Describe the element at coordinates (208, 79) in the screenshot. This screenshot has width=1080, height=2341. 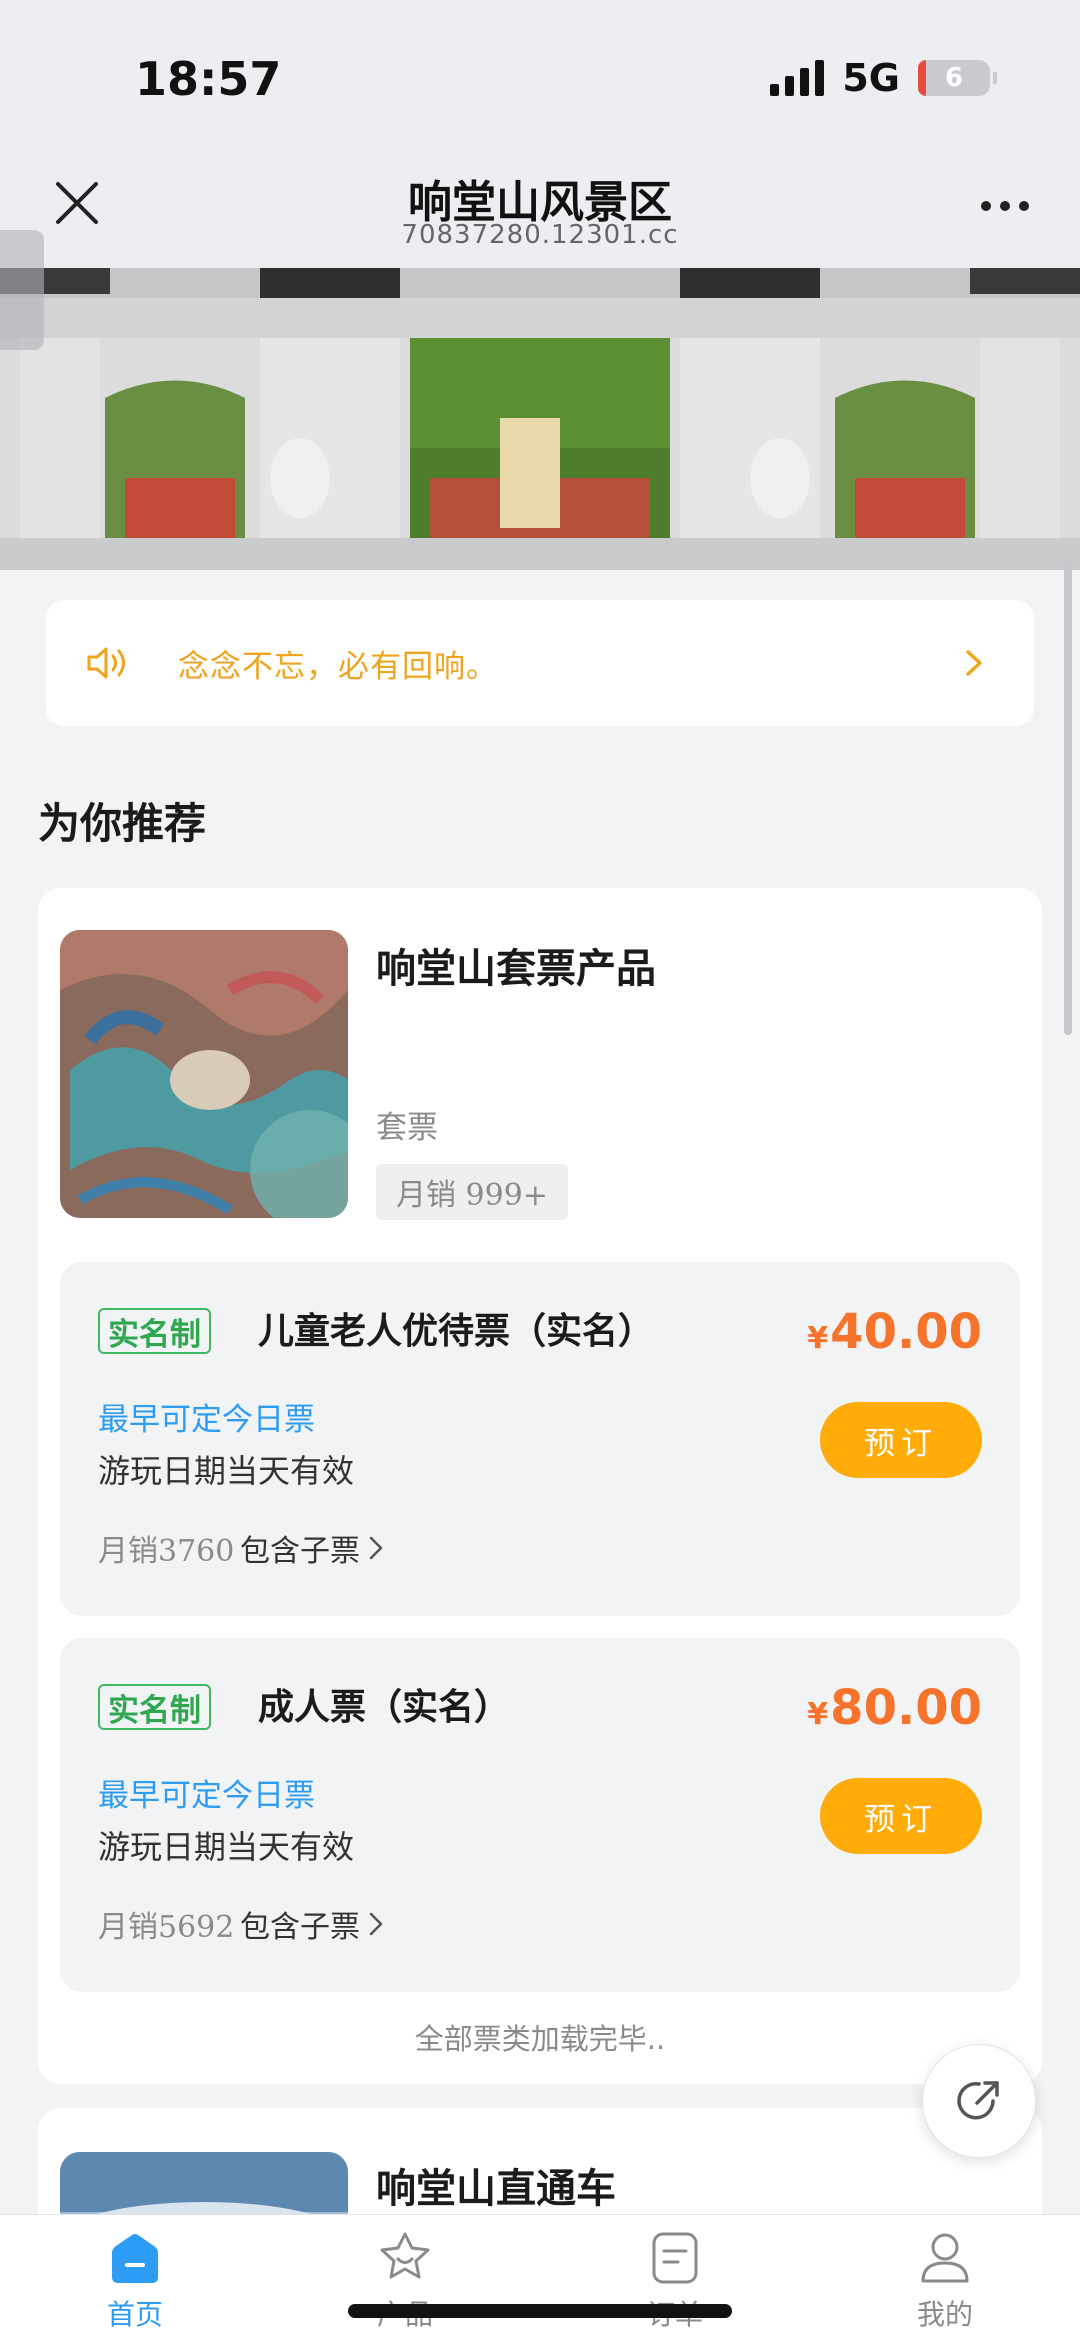
I see `status-time: 18:57` at that location.